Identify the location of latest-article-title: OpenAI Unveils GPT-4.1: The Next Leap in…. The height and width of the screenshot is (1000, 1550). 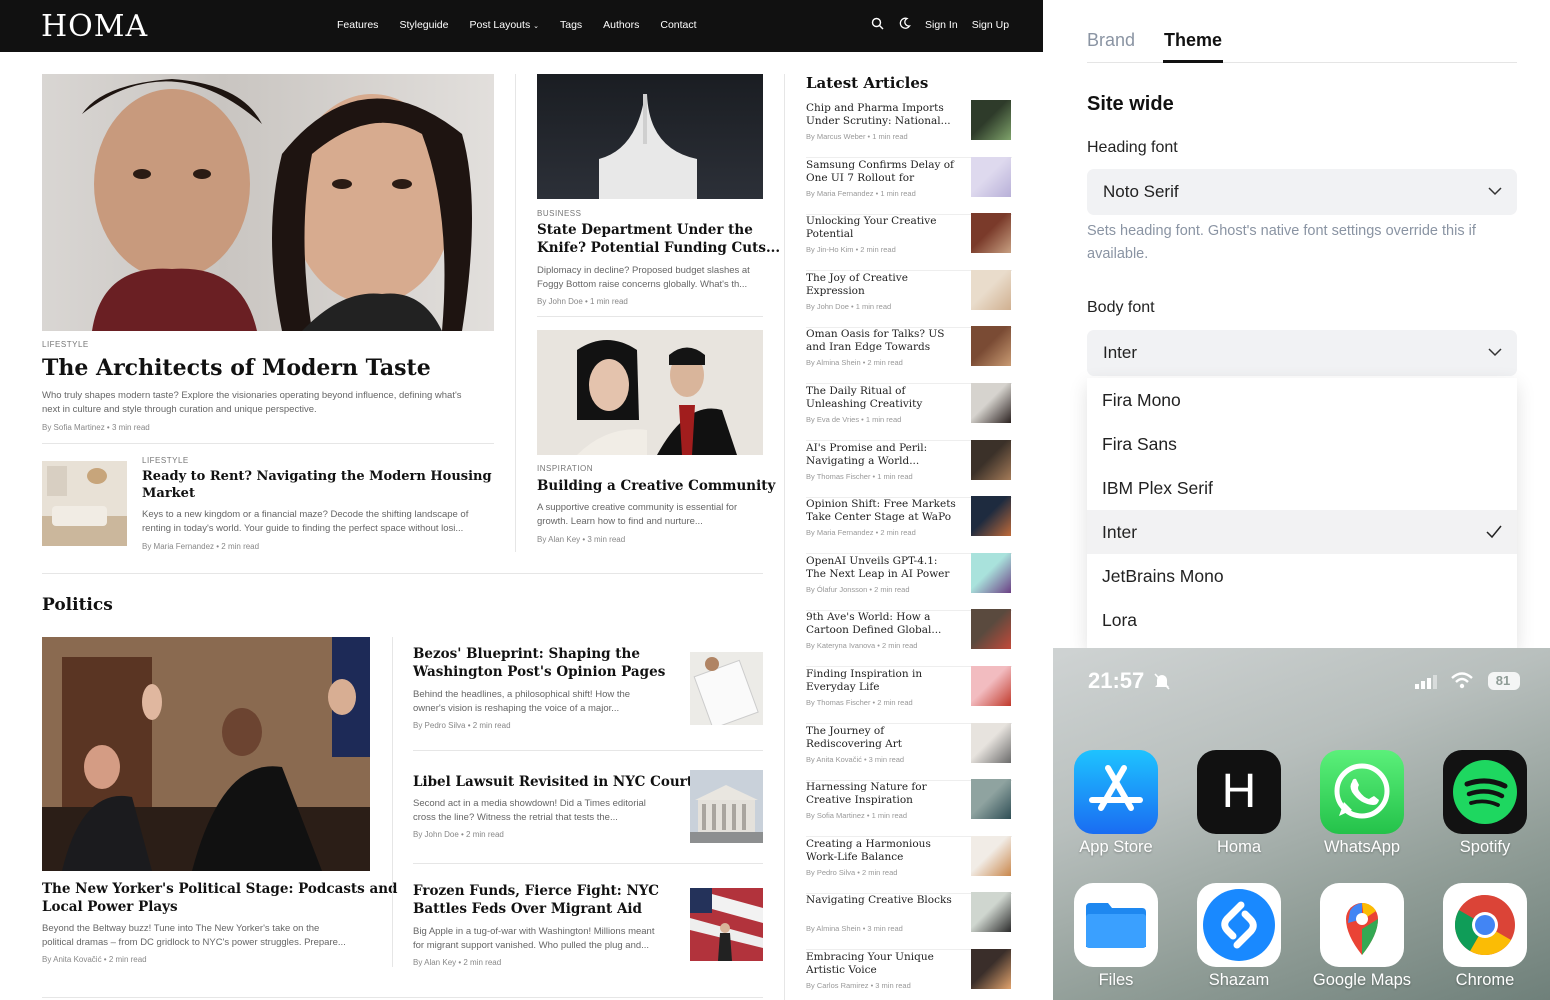
(881, 568).